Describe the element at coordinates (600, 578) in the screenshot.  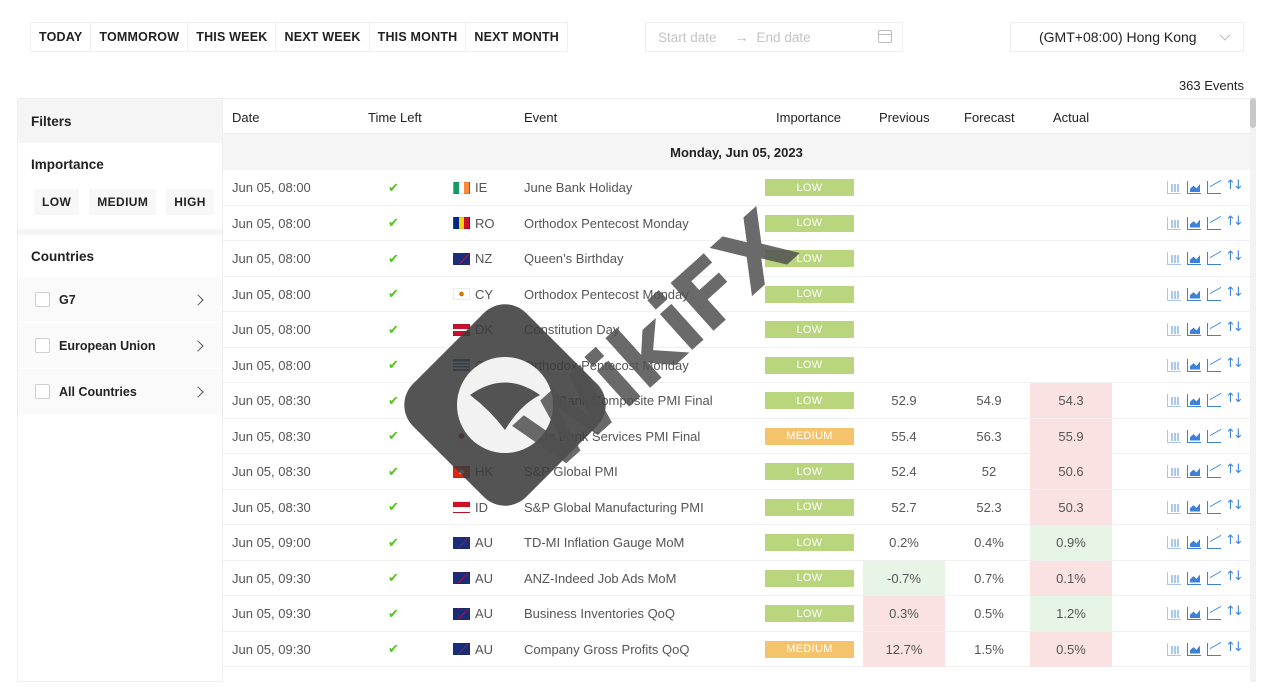
I see `row-event-name: ANZ-Indeed Job Ads MoM` at that location.